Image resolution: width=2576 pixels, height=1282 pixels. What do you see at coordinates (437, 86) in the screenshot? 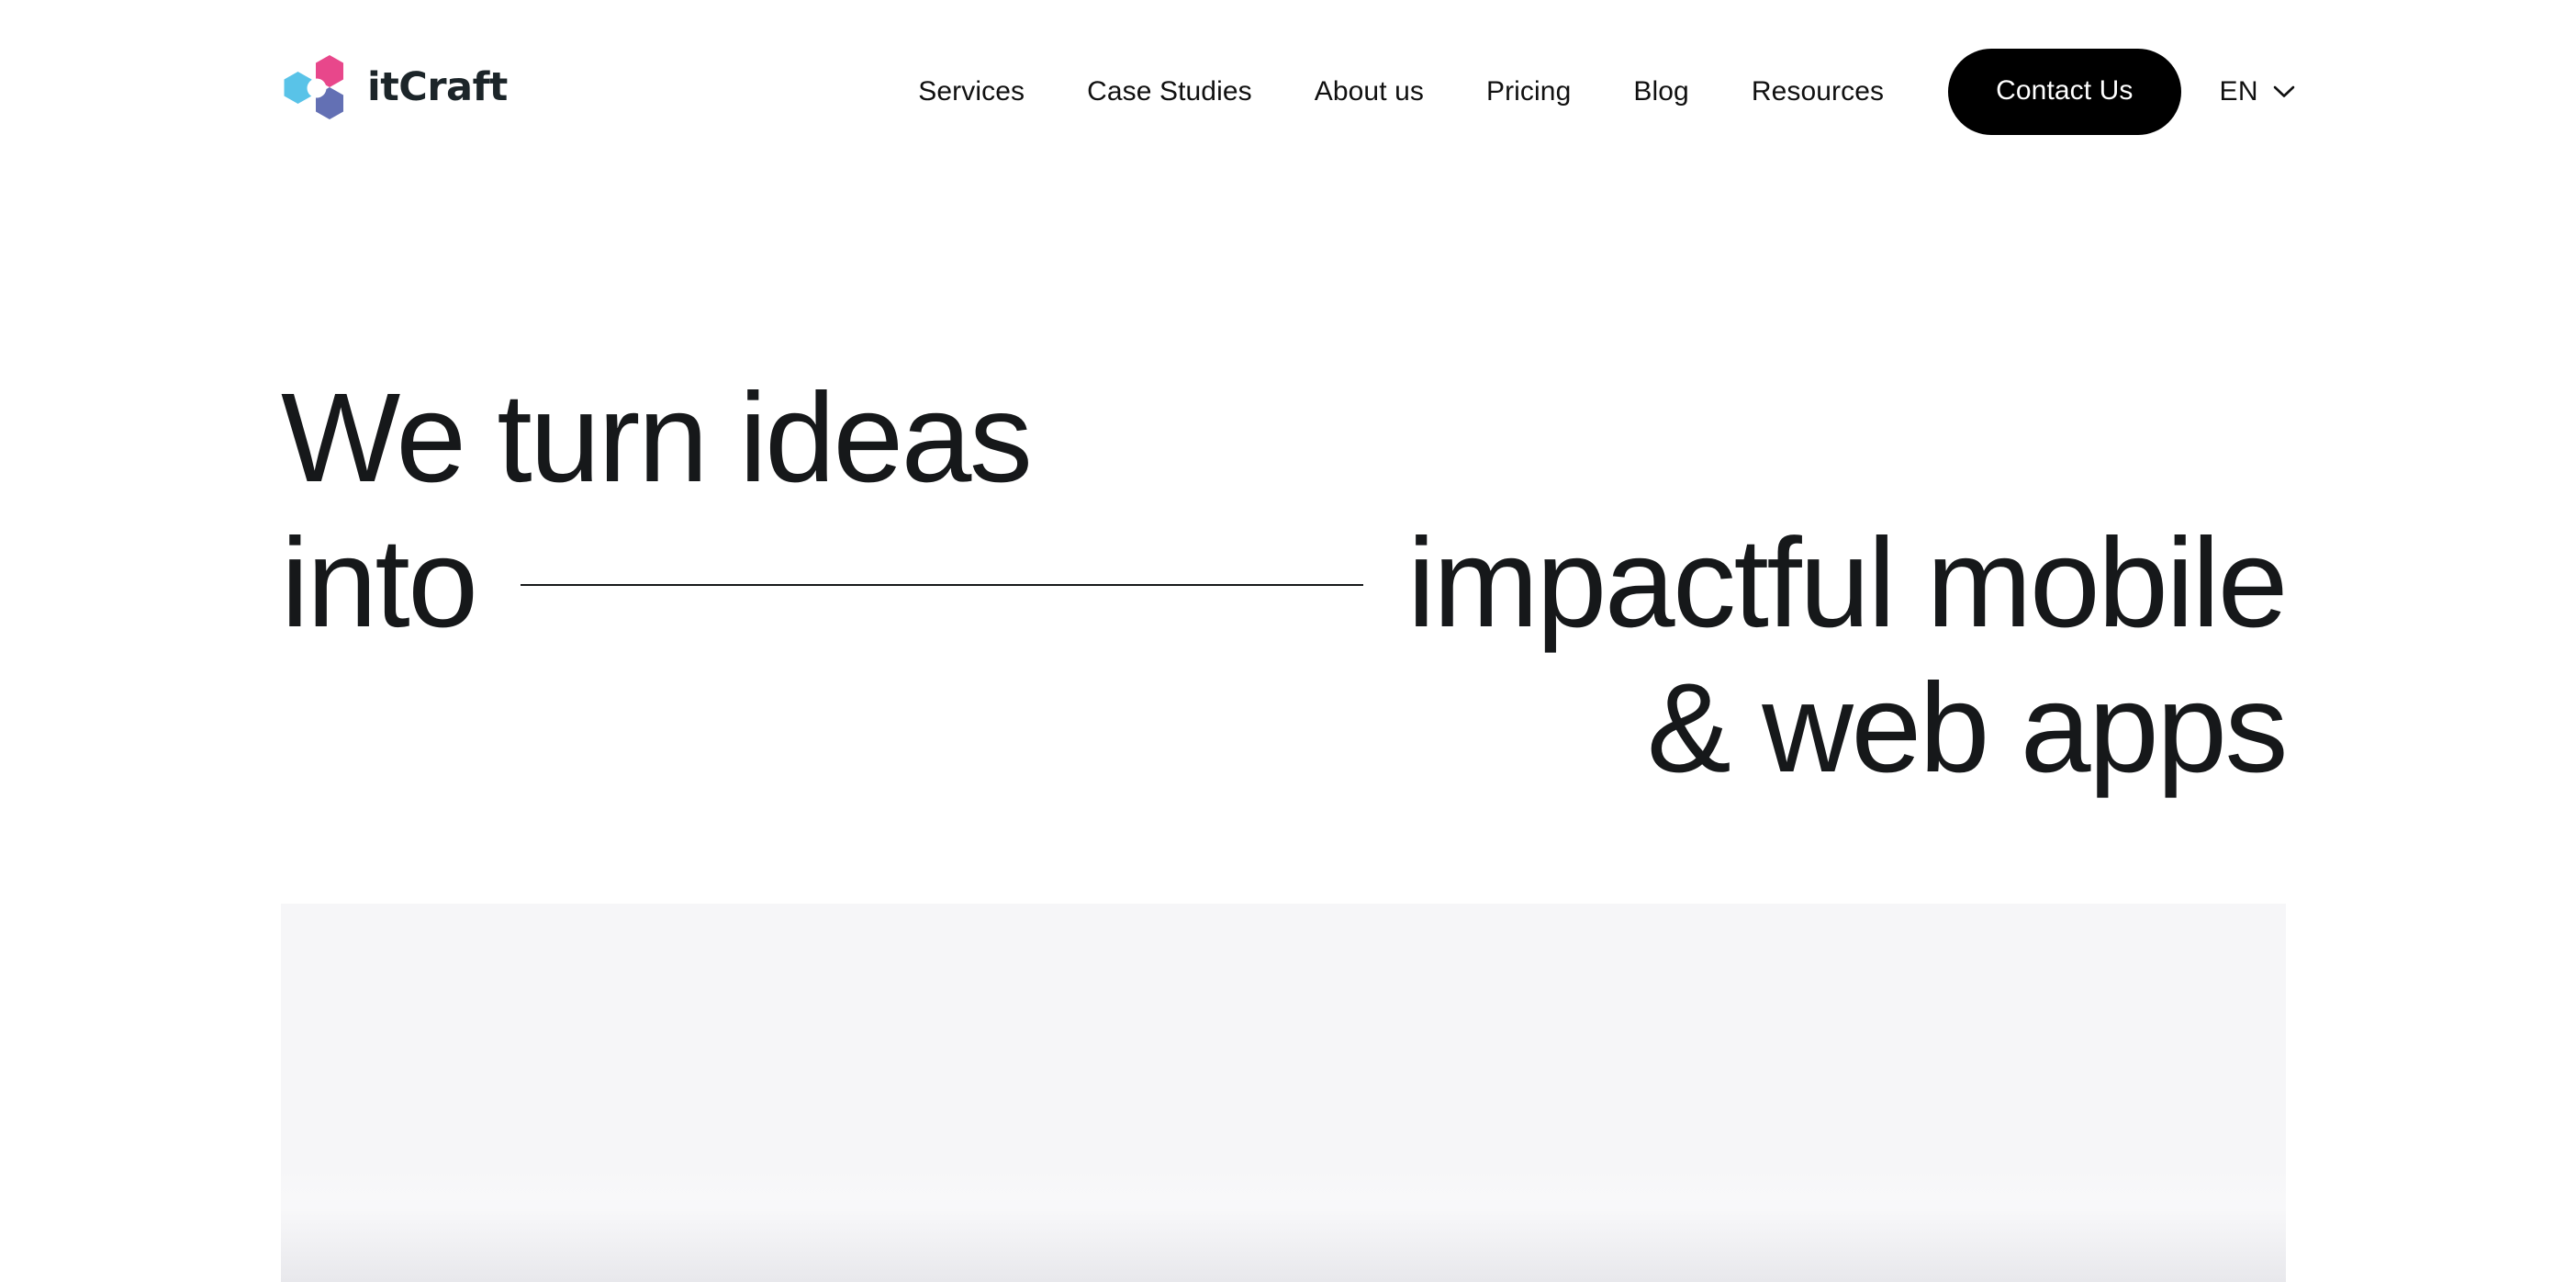
I see `brand-name: itCraft` at bounding box center [437, 86].